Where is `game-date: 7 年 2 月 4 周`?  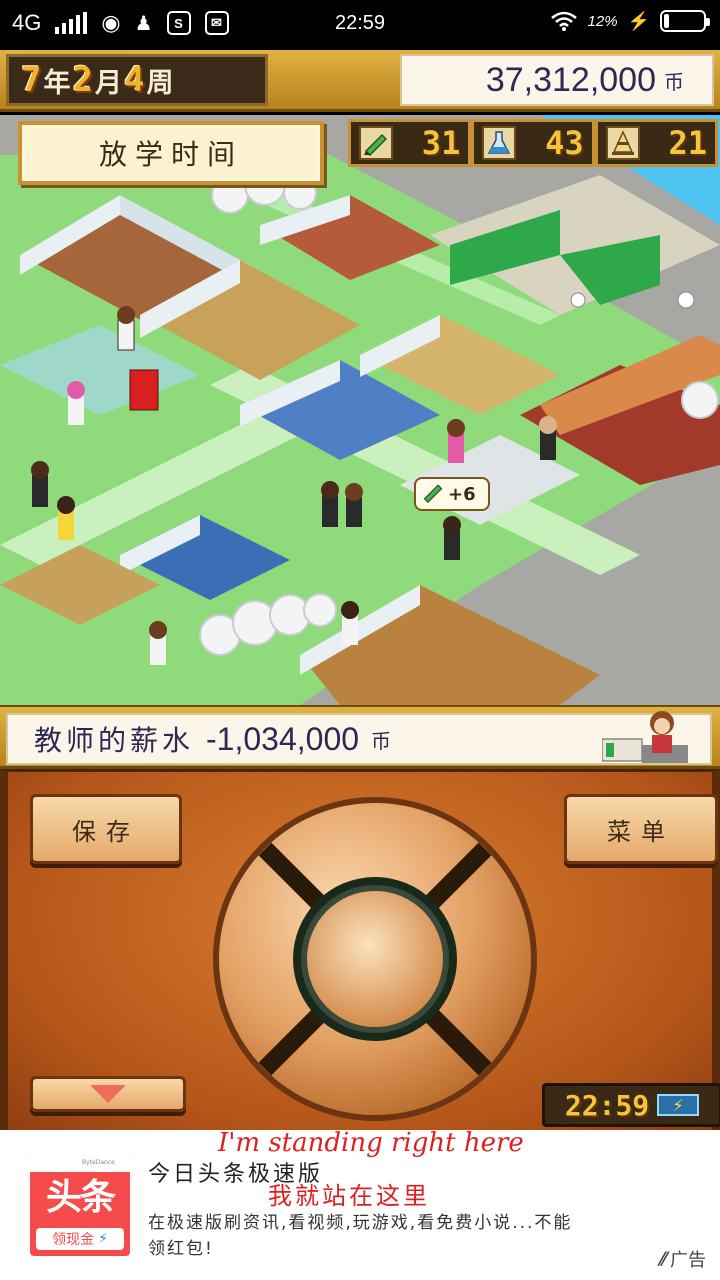 game-date: 7 年 2 月 4 周 is located at coordinates (137, 80).